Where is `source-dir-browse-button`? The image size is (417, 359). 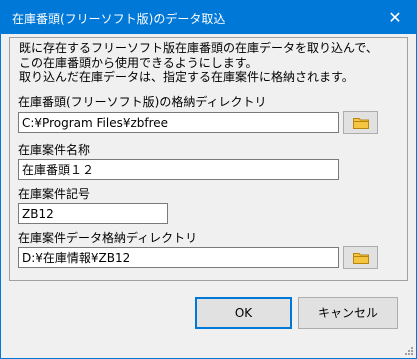 source-dir-browse-button is located at coordinates (360, 122).